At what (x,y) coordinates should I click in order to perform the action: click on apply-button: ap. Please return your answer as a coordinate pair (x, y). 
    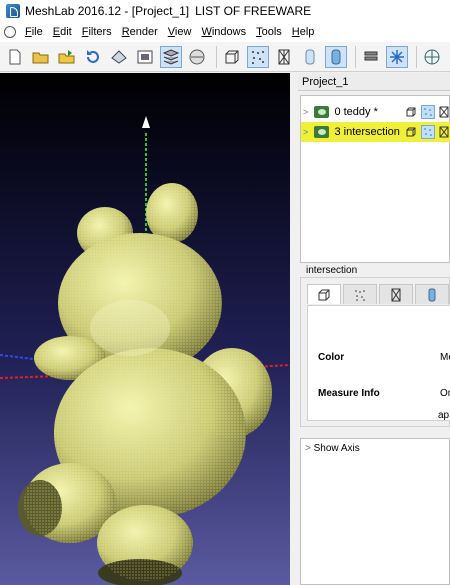
    Looking at the image, I should click on (443, 415).